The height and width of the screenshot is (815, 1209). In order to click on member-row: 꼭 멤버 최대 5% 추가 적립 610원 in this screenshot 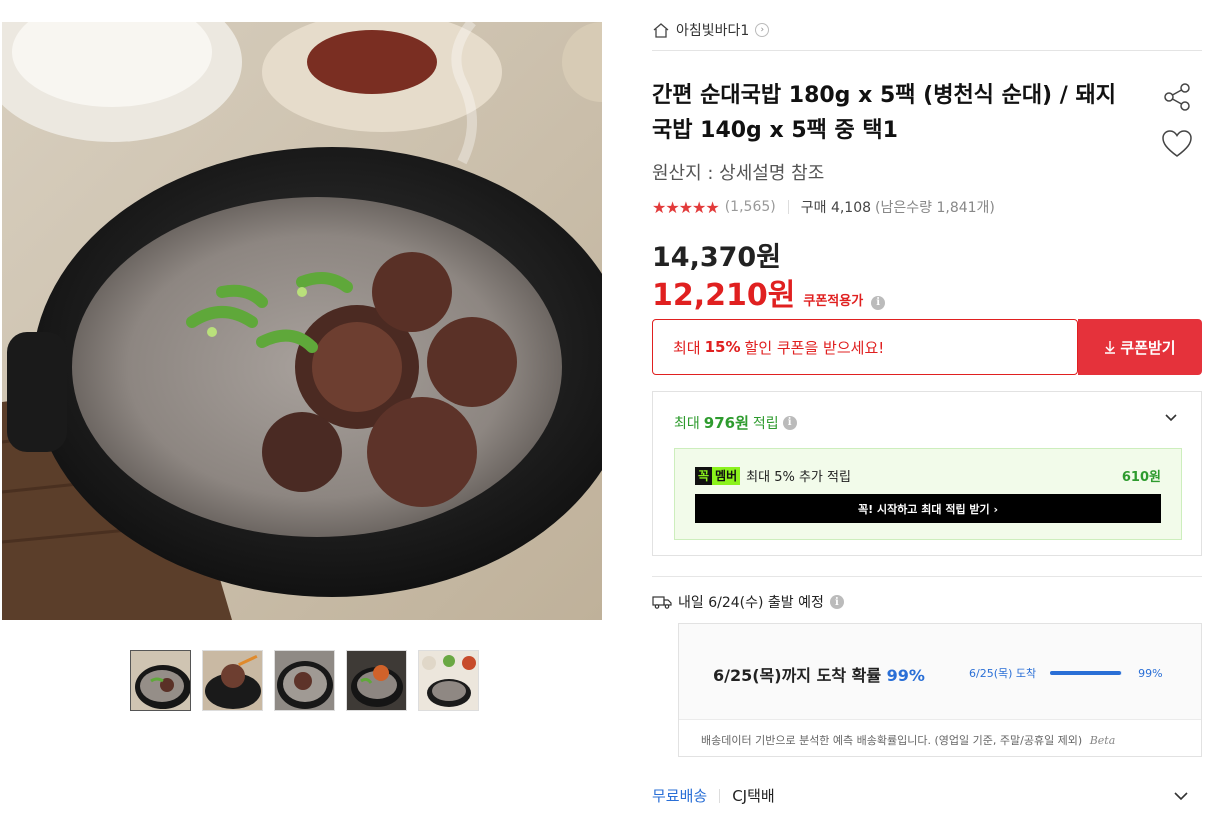, I will do `click(928, 475)`.